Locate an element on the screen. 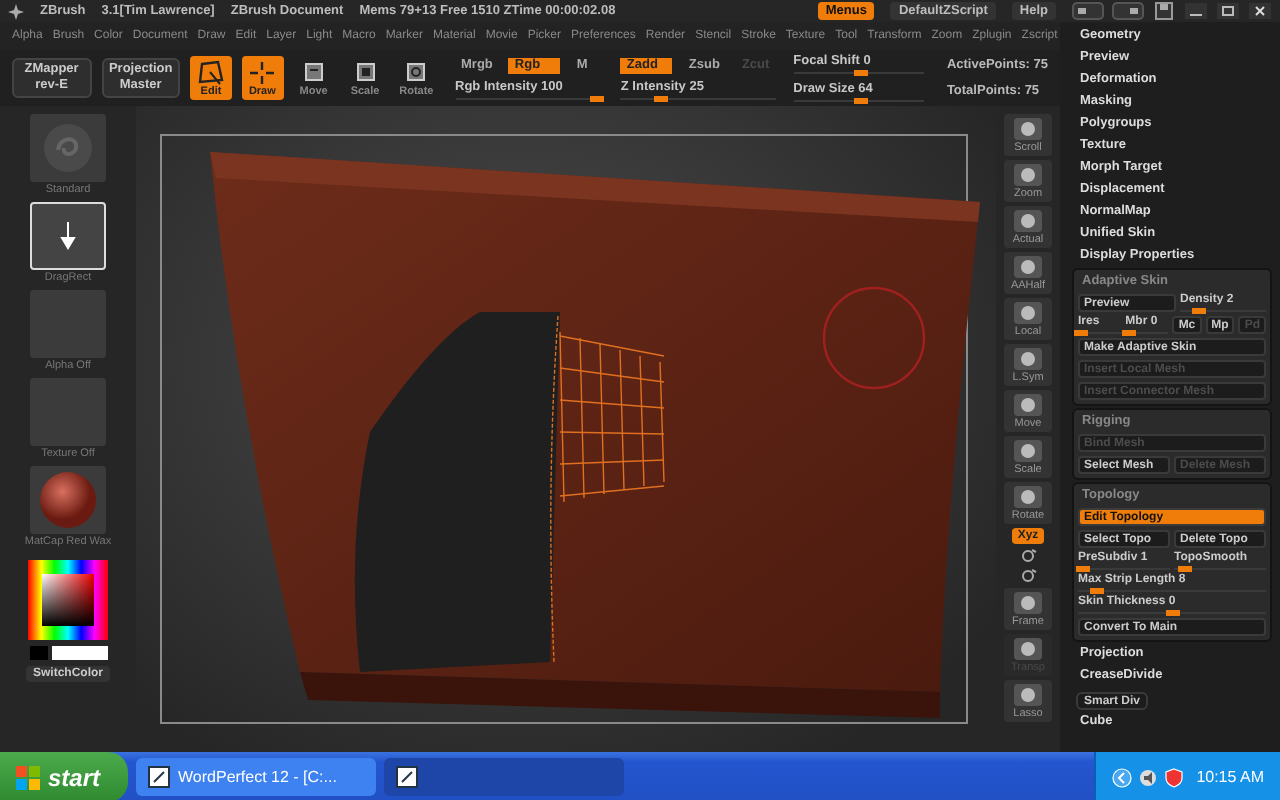  material-sphere-icon is located at coordinates (67, 500).